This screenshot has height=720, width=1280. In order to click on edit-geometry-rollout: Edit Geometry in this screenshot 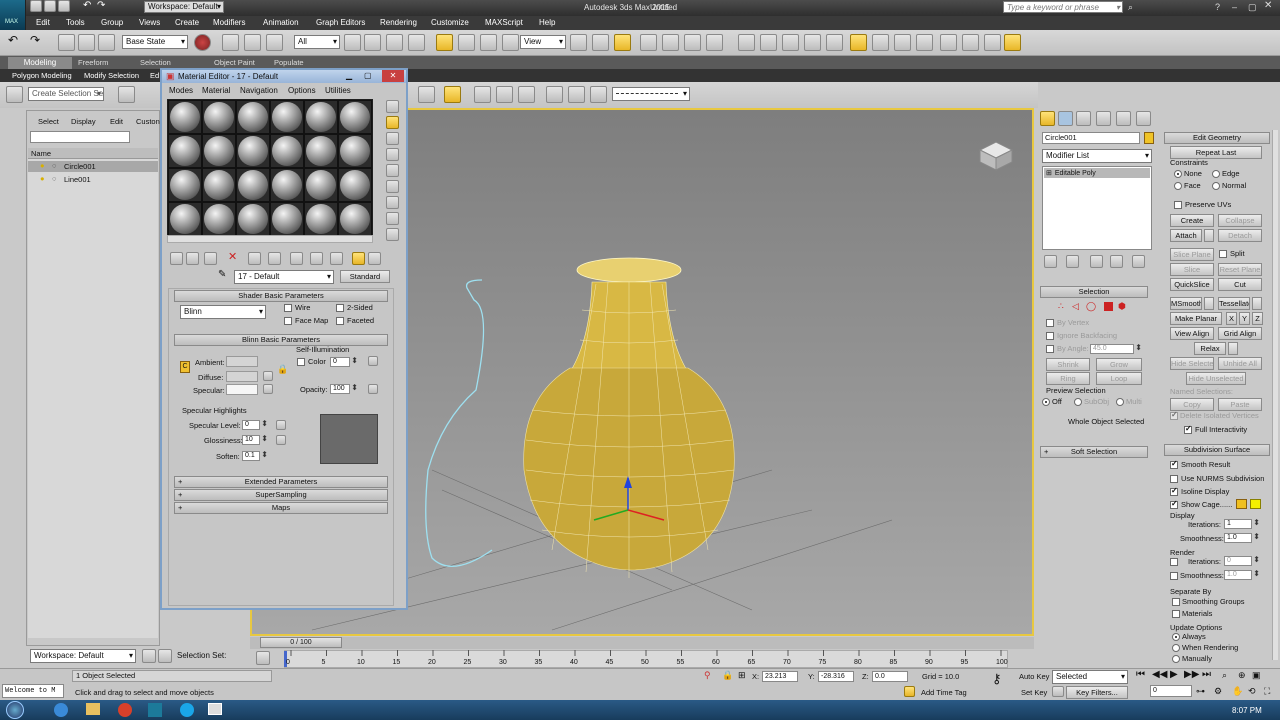, I will do `click(1217, 138)`.